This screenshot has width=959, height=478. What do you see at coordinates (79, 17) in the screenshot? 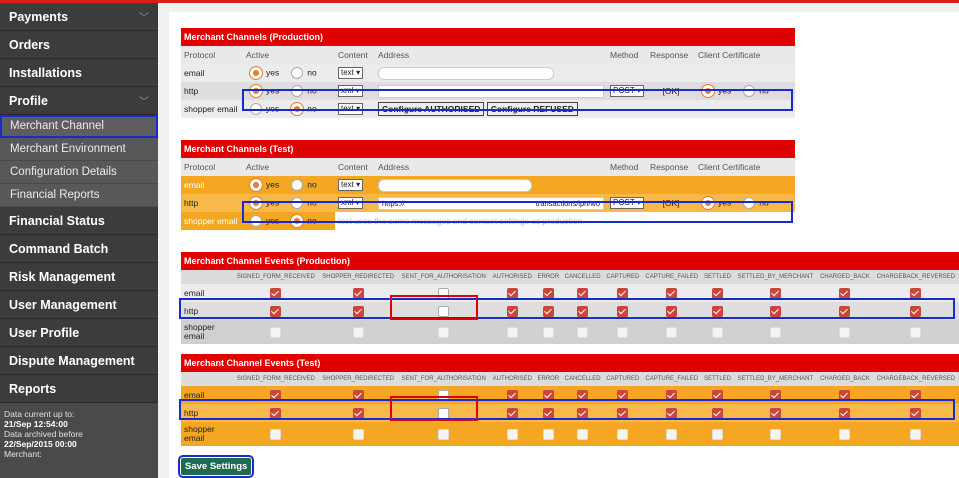
I see `nav-payments: Payments ﹀` at bounding box center [79, 17].